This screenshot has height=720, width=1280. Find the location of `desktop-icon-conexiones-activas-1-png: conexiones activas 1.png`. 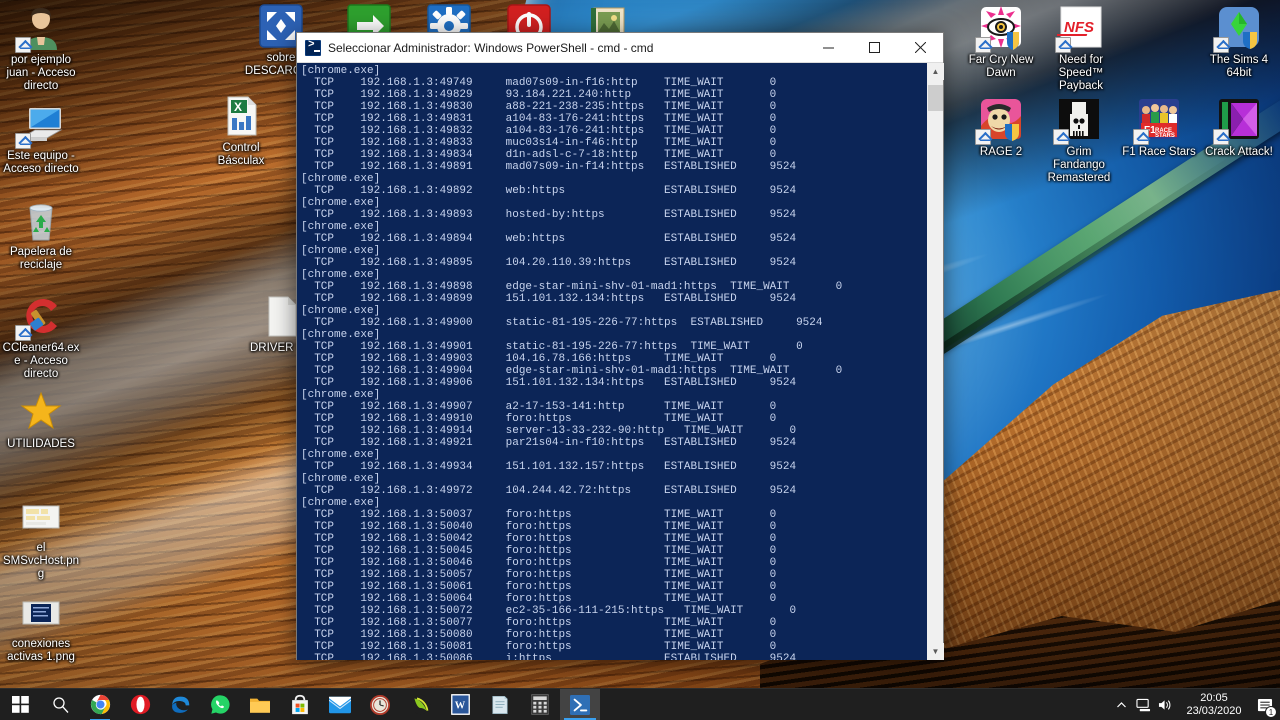

desktop-icon-conexiones-activas-1-png: conexiones activas 1.png is located at coordinates (41, 626).